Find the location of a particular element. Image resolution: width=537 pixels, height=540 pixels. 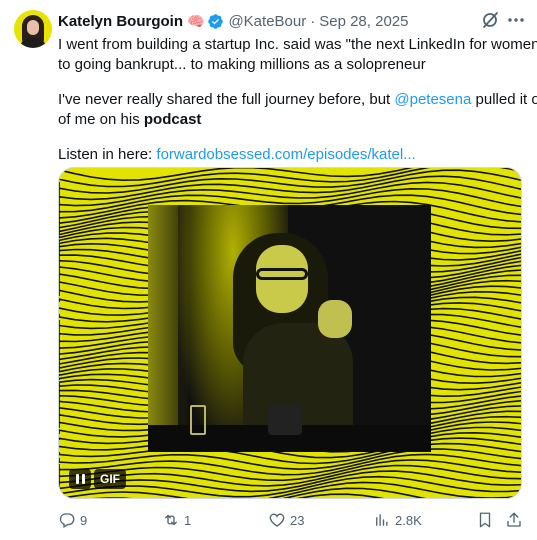

share-button is located at coordinates (514, 520).